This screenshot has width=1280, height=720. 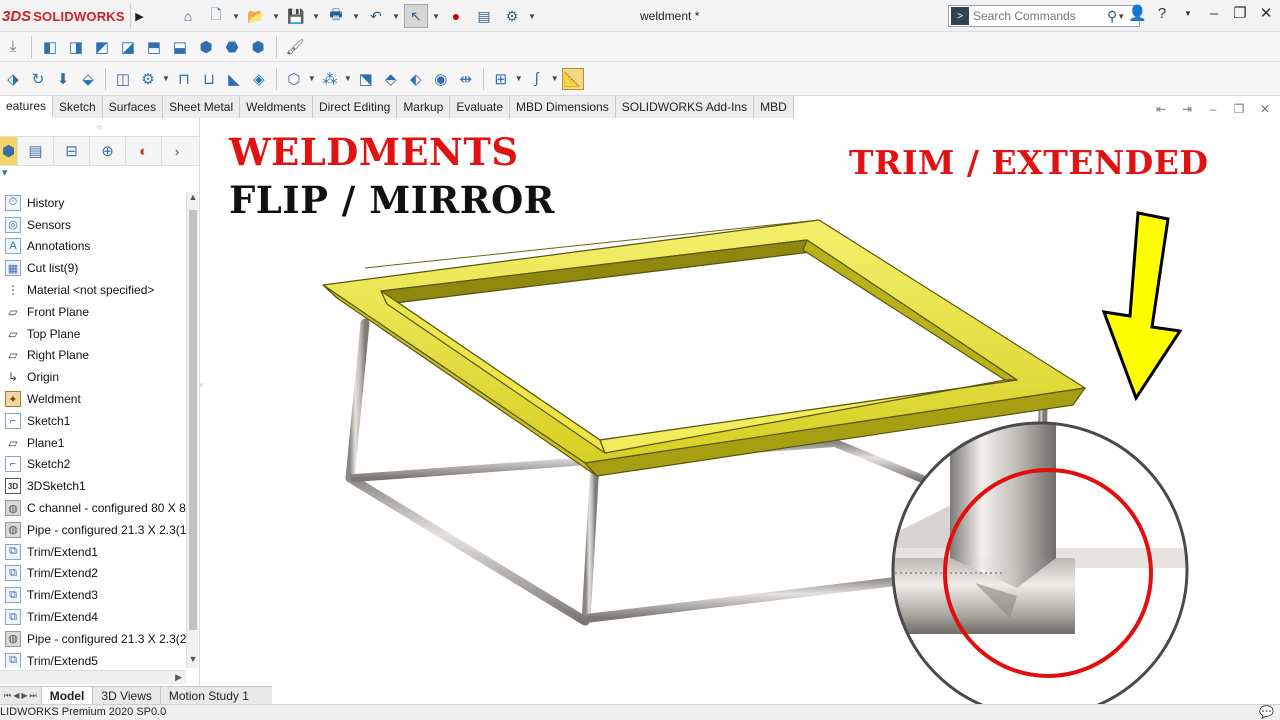 What do you see at coordinates (20, 695) in the screenshot?
I see `tab-navigation-arrows: ⏮ ◀ ▶ ⏭` at bounding box center [20, 695].